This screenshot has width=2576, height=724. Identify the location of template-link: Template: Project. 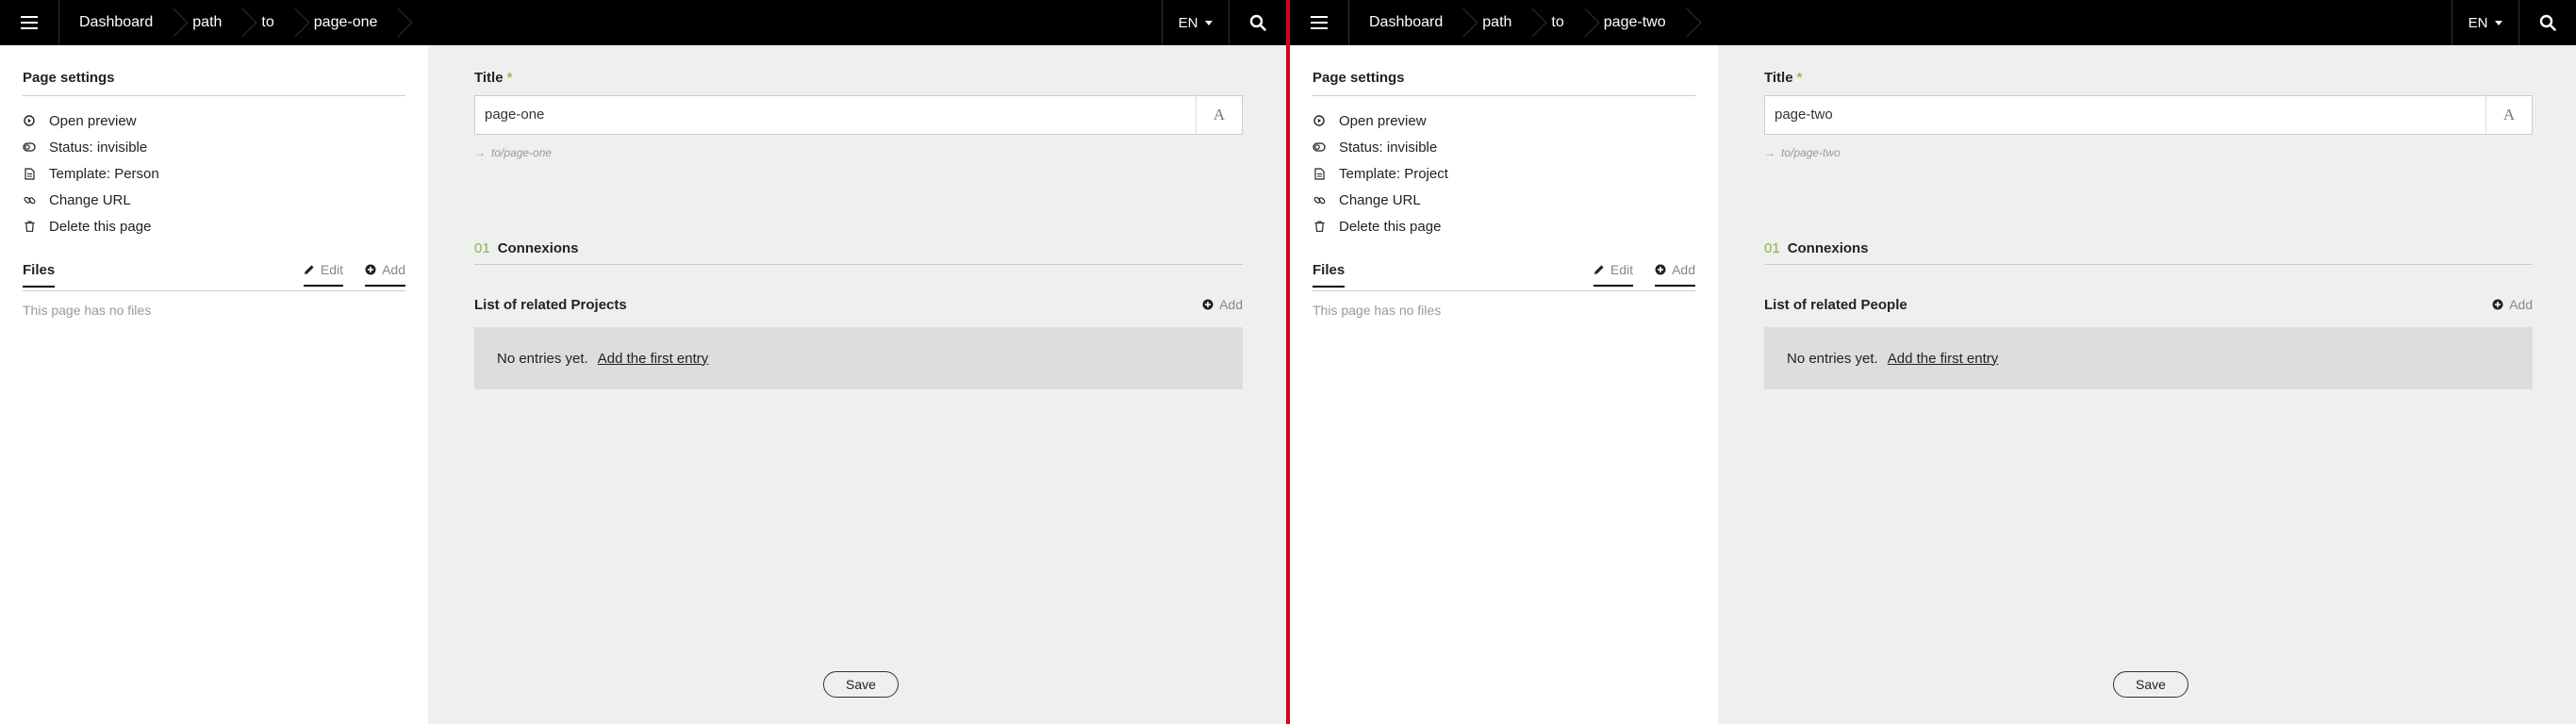
(1504, 173).